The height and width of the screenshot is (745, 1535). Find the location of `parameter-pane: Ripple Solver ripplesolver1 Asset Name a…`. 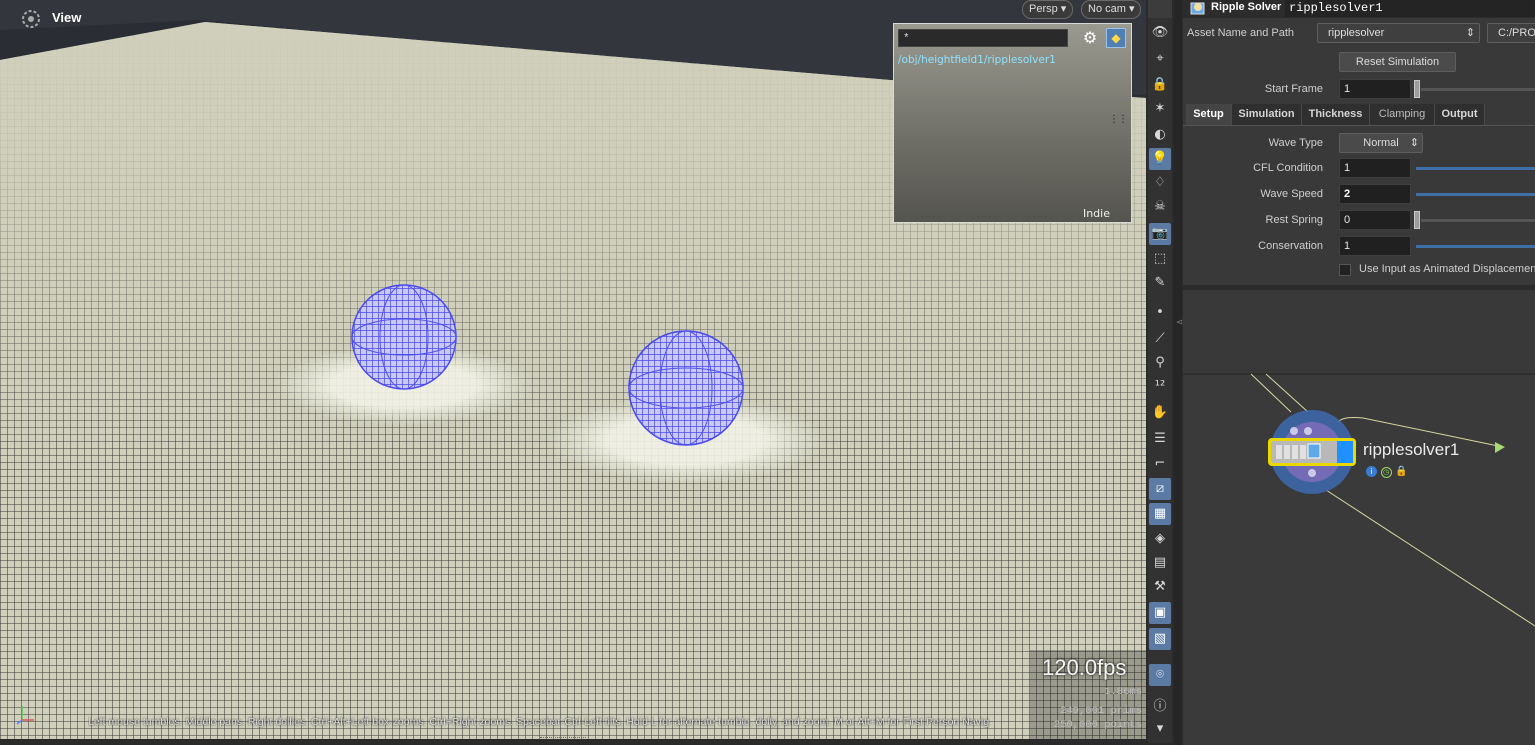

parameter-pane: Ripple Solver ripplesolver1 Asset Name a… is located at coordinates (1359, 142).